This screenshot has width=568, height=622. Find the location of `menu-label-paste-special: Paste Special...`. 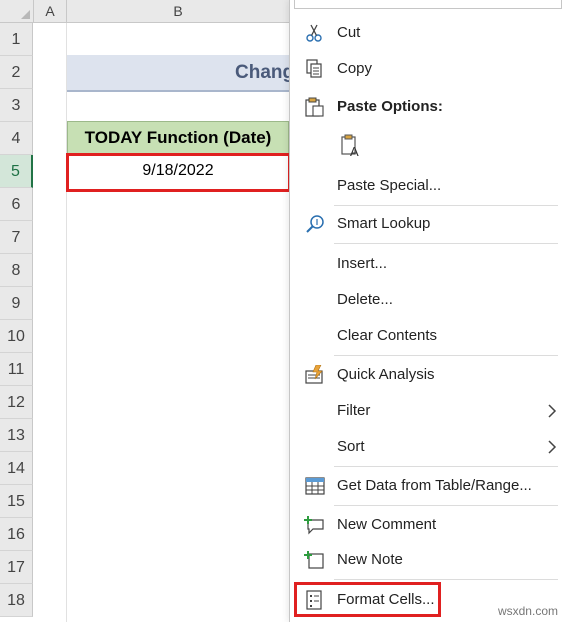

menu-label-paste-special: Paste Special... is located at coordinates (389, 185).